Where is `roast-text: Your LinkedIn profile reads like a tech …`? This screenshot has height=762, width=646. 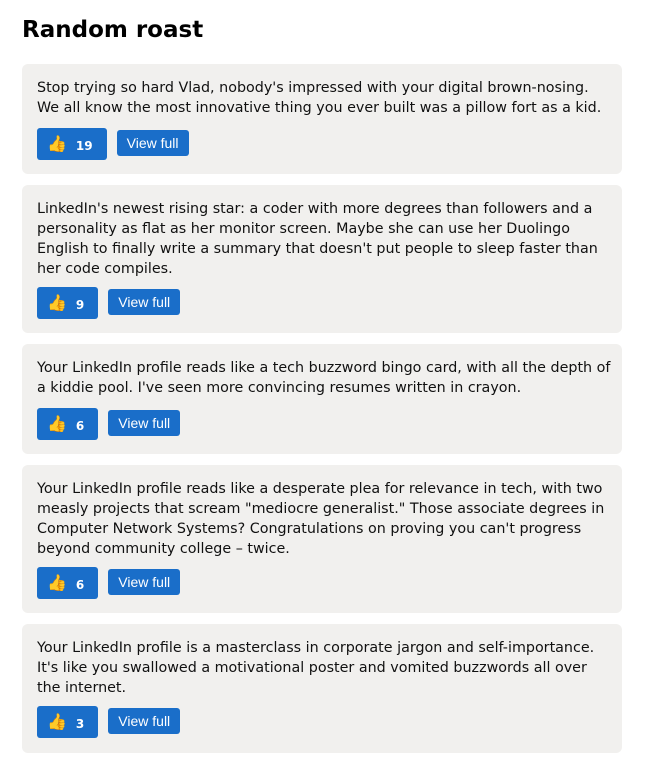 roast-text: Your LinkedIn profile reads like a tech … is located at coordinates (324, 378).